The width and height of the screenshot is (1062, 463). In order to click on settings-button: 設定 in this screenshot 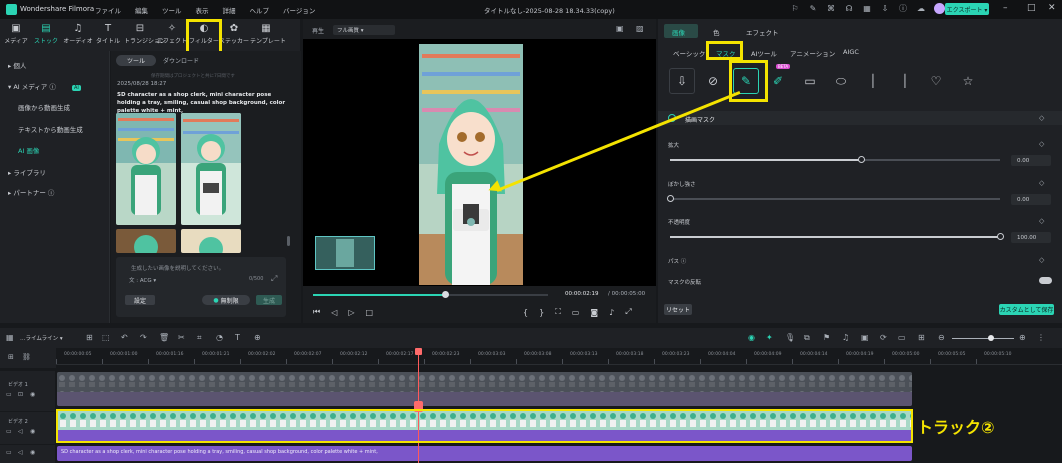, I will do `click(140, 300)`.